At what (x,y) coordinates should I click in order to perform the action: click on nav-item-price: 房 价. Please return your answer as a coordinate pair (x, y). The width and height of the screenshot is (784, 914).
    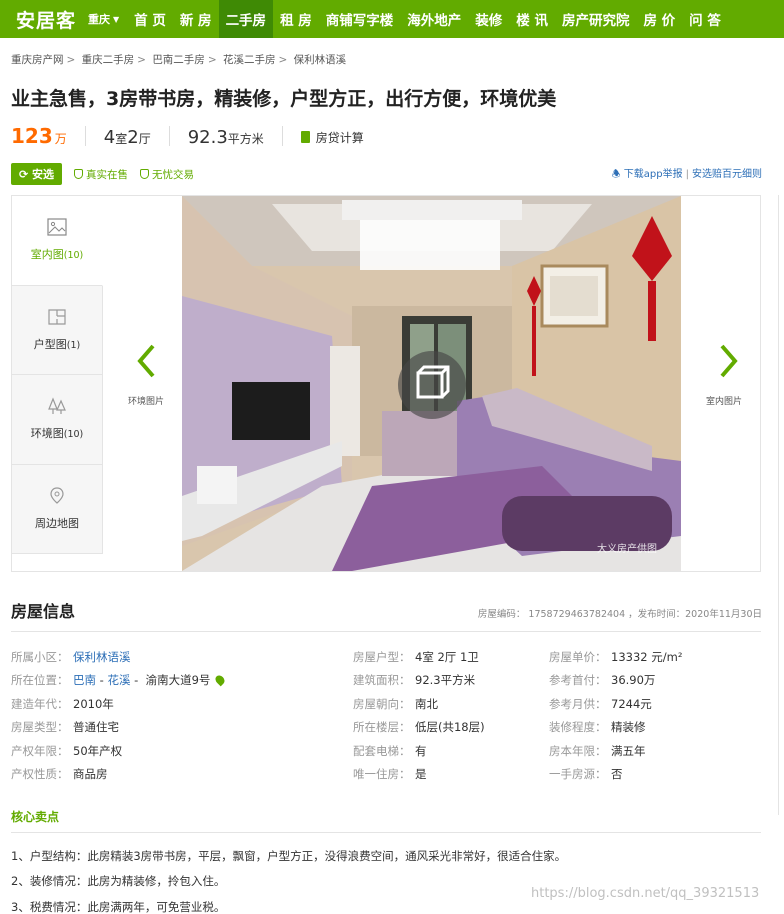
    Looking at the image, I should click on (659, 19).